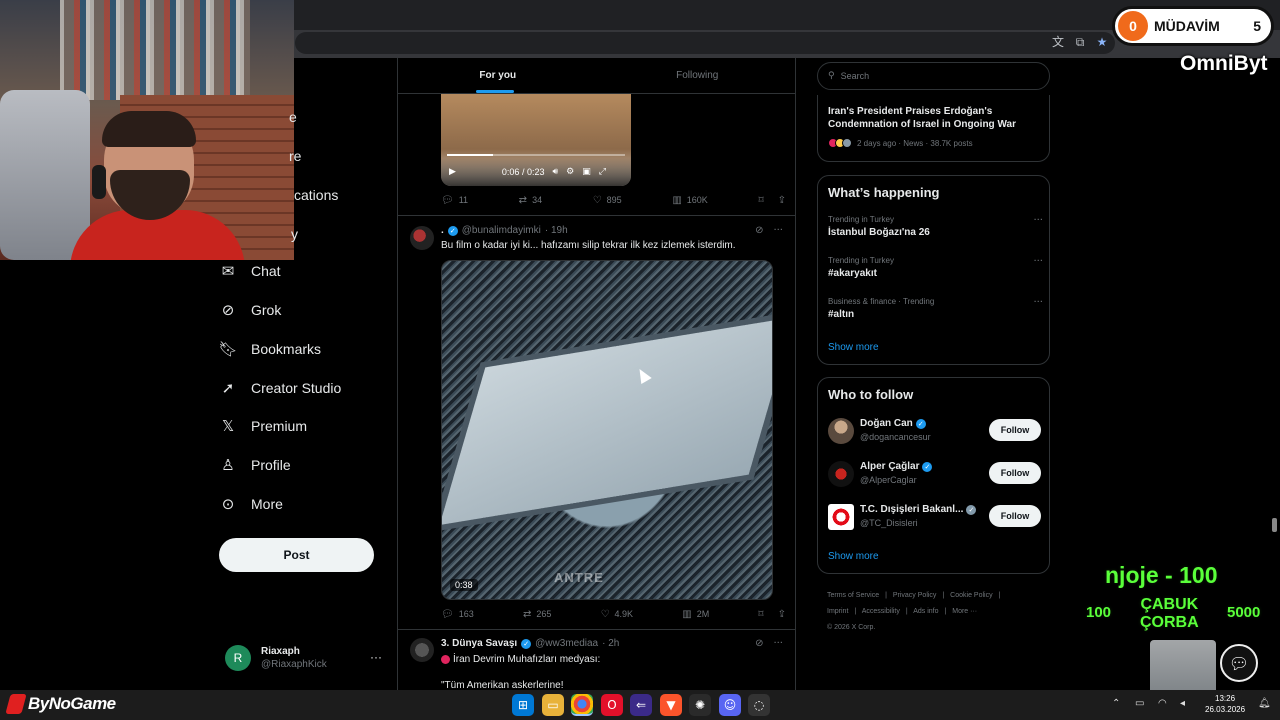 This screenshot has width=1280, height=720. What do you see at coordinates (935, 308) in the screenshot?
I see `trend-item: Business & finance · Trending #altın ···` at bounding box center [935, 308].